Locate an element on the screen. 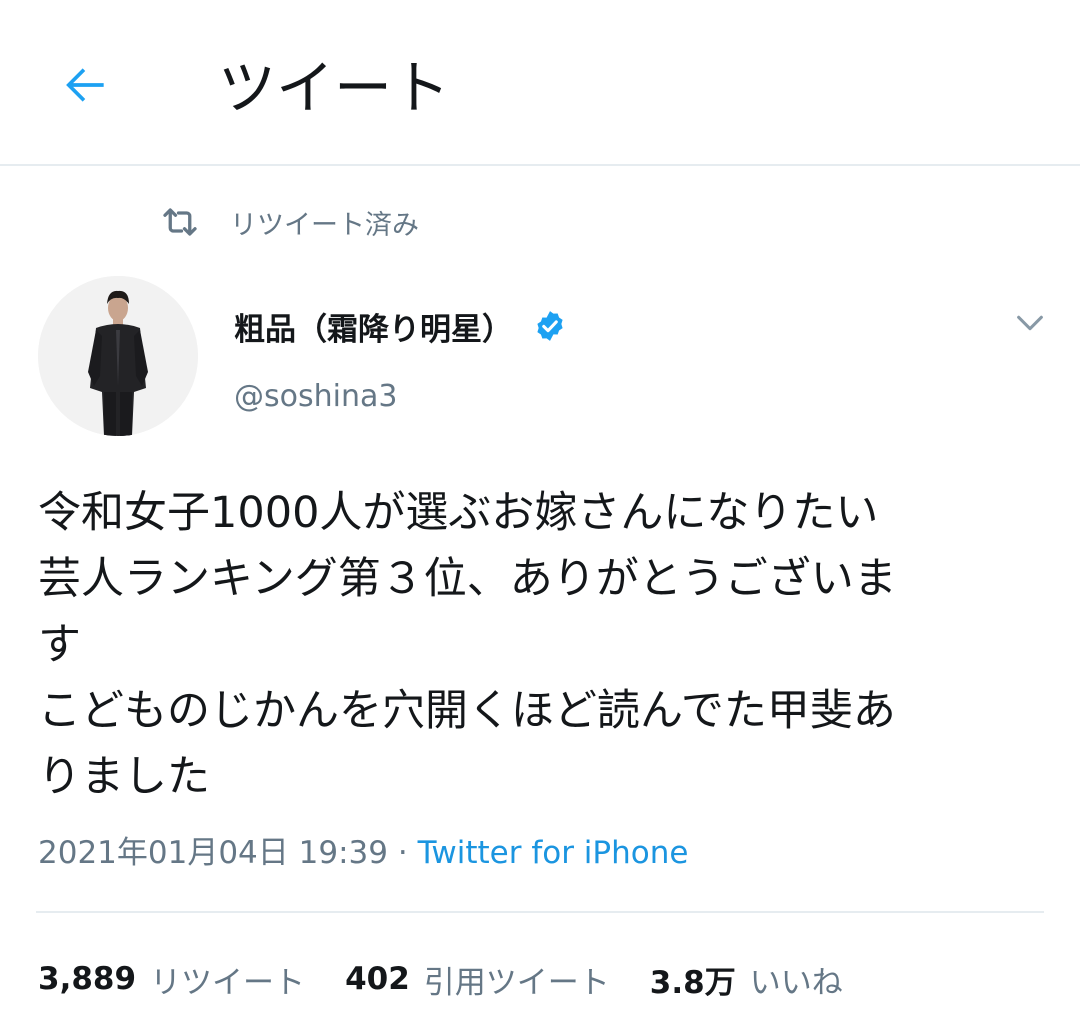 The height and width of the screenshot is (1029, 1080). tweet-text-line: 令和女子1000人が選ぶお嫁さんになりたい is located at coordinates (458, 513).